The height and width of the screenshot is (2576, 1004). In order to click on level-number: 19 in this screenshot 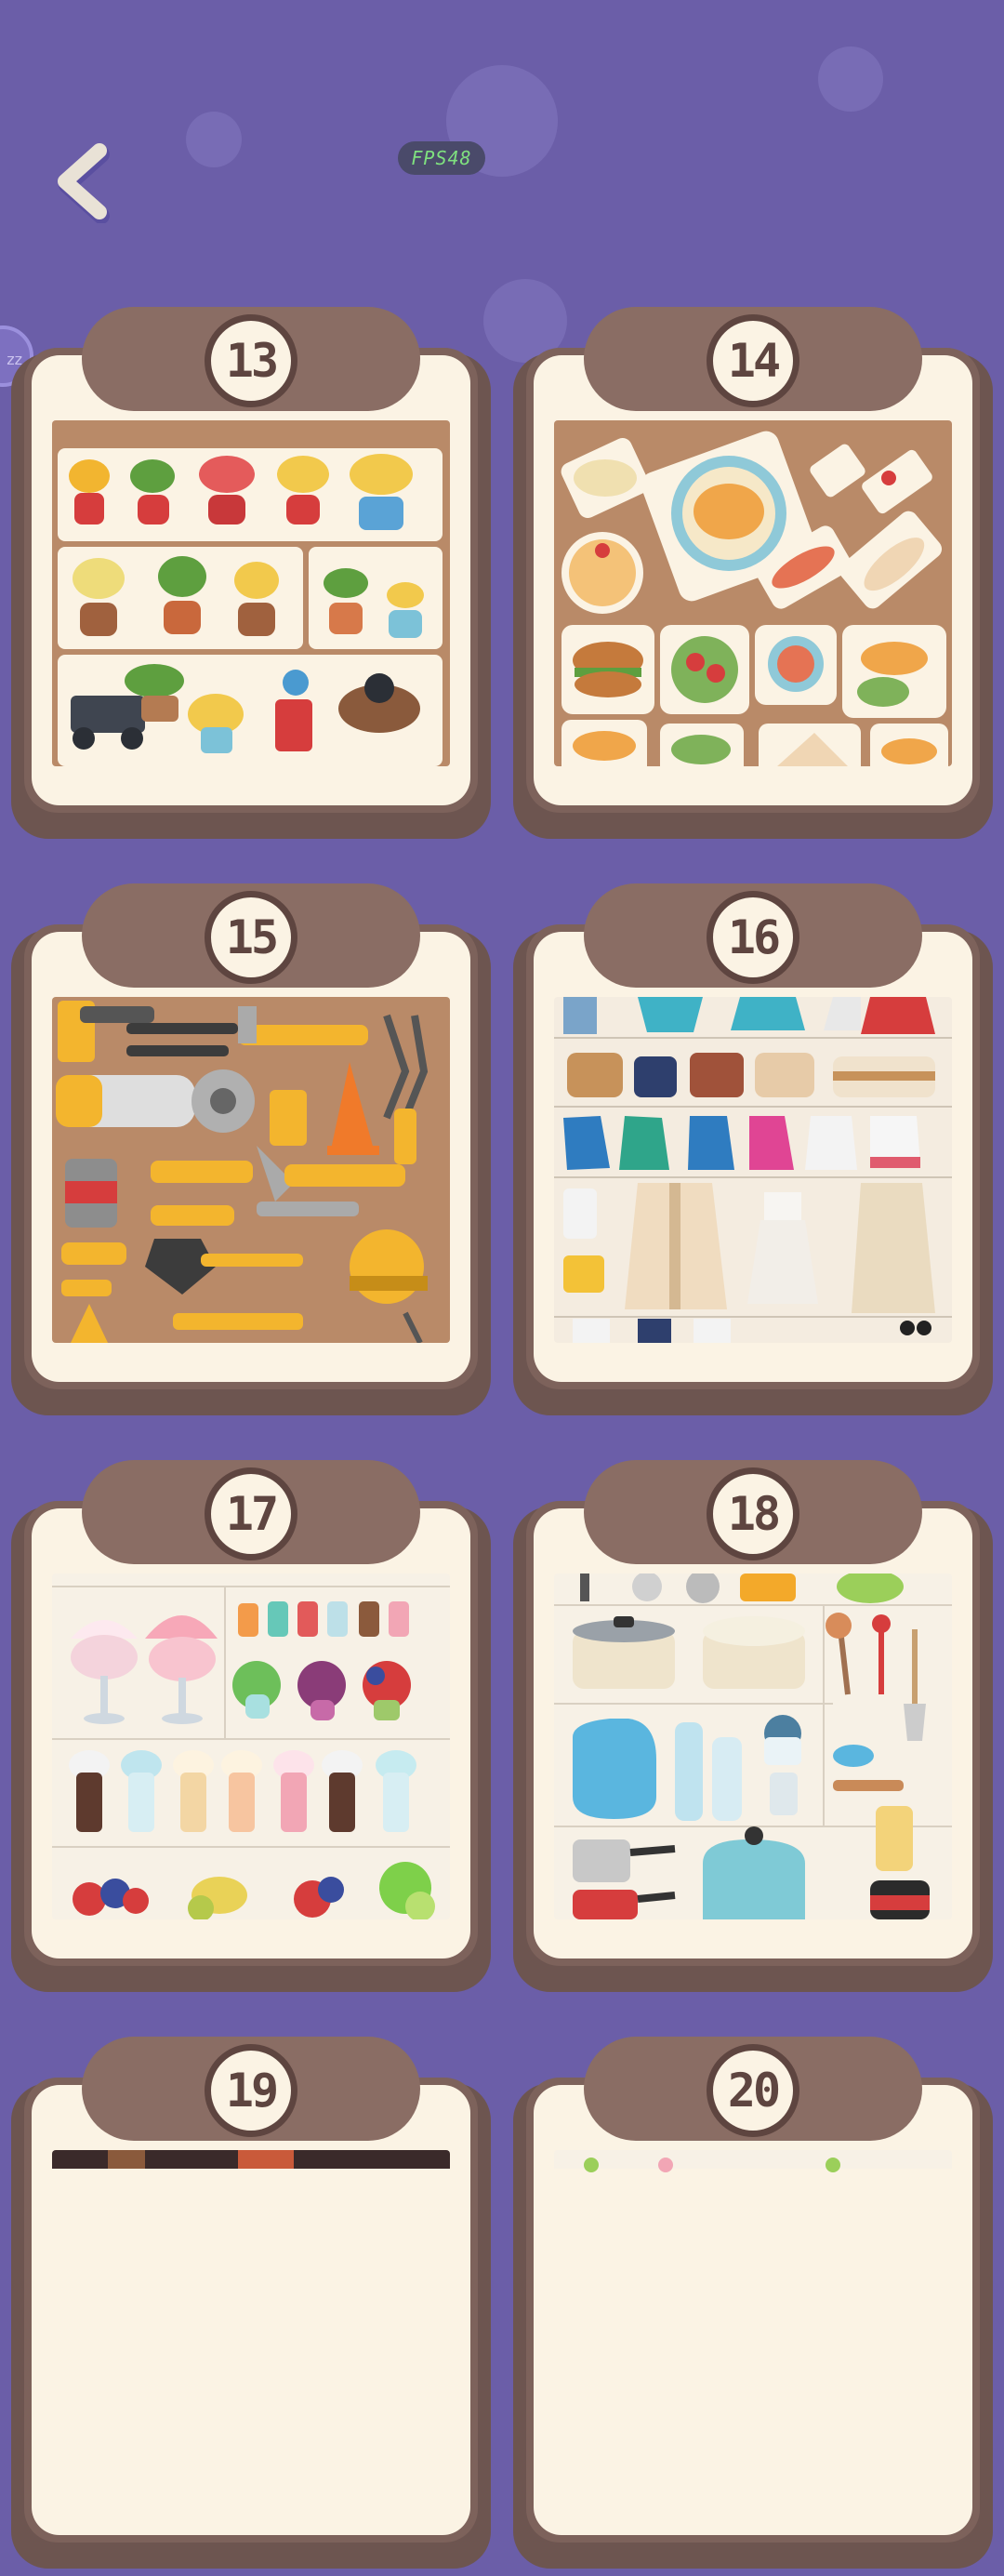, I will do `click(251, 2090)`.